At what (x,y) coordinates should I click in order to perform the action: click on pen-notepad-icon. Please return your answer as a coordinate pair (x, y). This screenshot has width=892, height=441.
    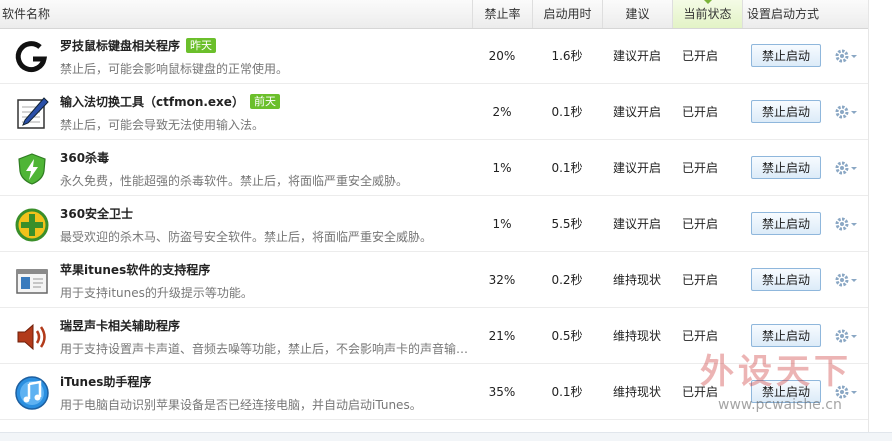
    Looking at the image, I should click on (33, 113).